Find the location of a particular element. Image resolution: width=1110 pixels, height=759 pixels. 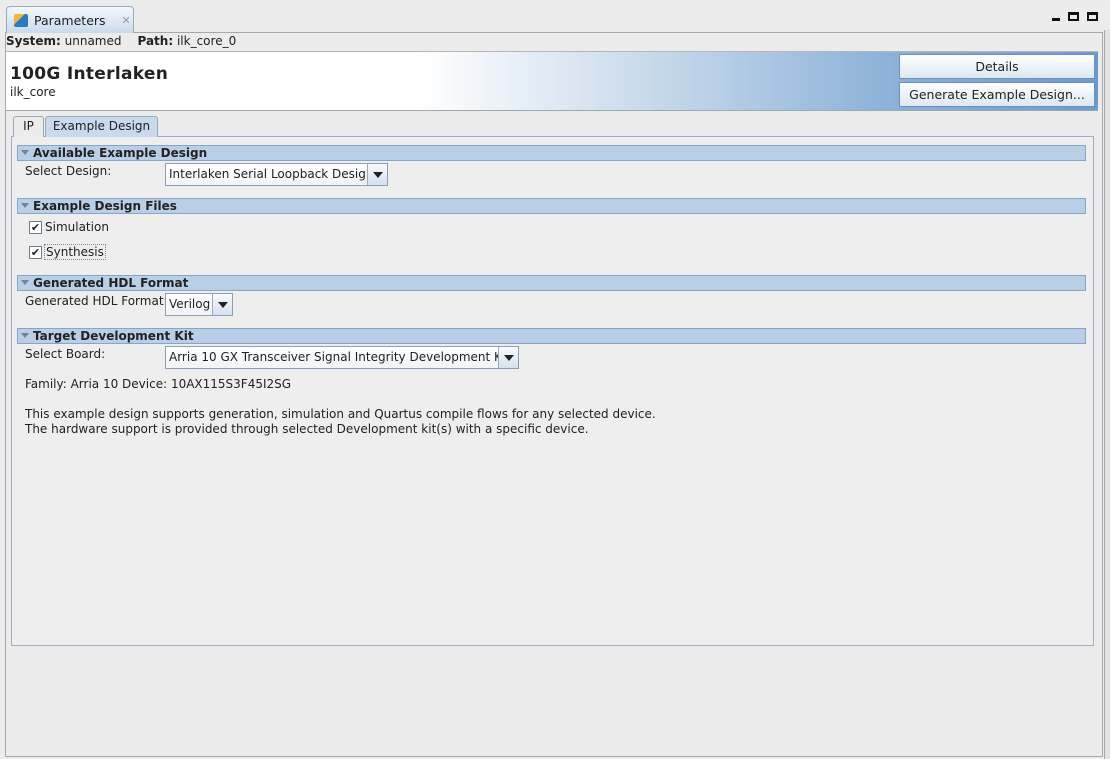

minimize-icon is located at coordinates (1056, 19).